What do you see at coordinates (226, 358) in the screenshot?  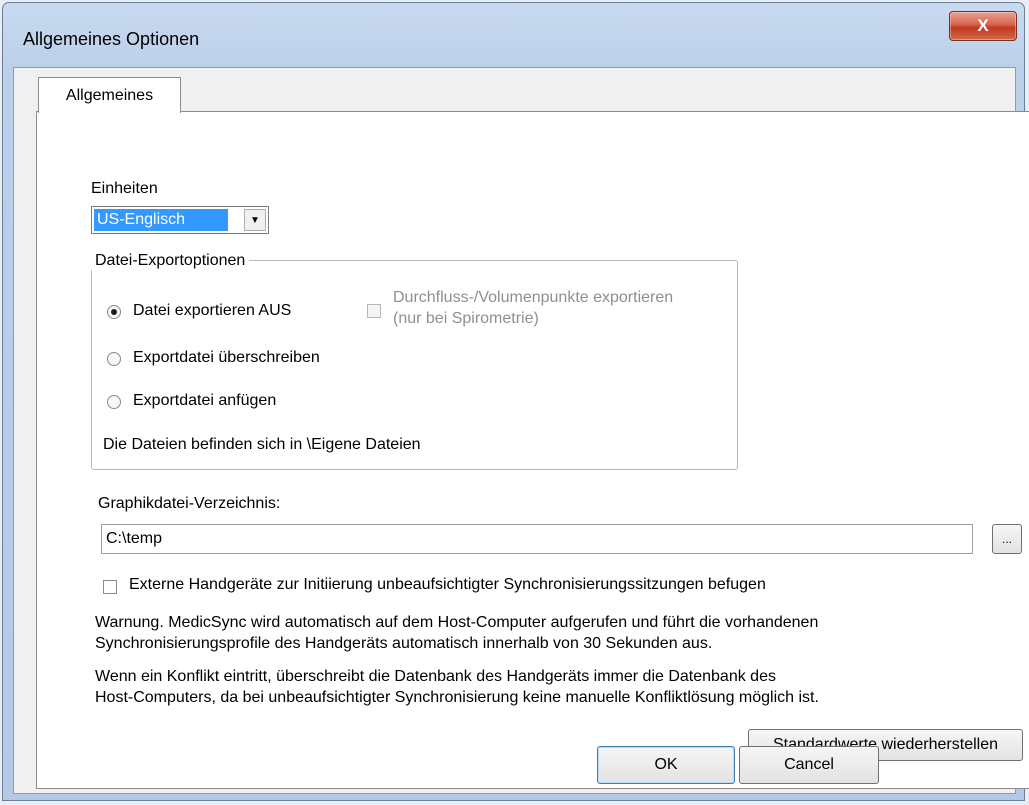 I see `radio-export-overwrite-label: Exportdatei überschreiben` at bounding box center [226, 358].